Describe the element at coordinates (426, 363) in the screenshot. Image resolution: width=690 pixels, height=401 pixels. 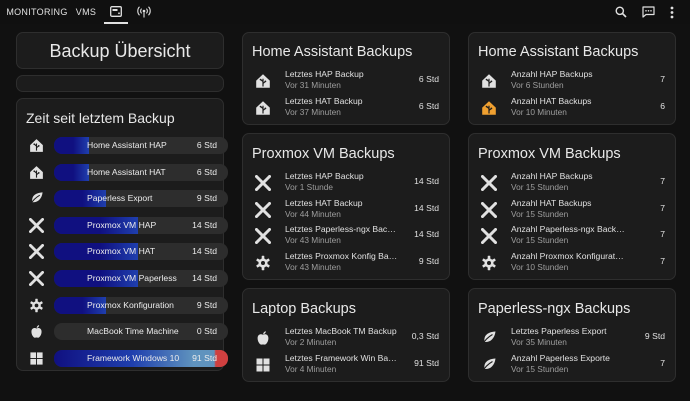
I see `entity-value: 91 Std` at that location.